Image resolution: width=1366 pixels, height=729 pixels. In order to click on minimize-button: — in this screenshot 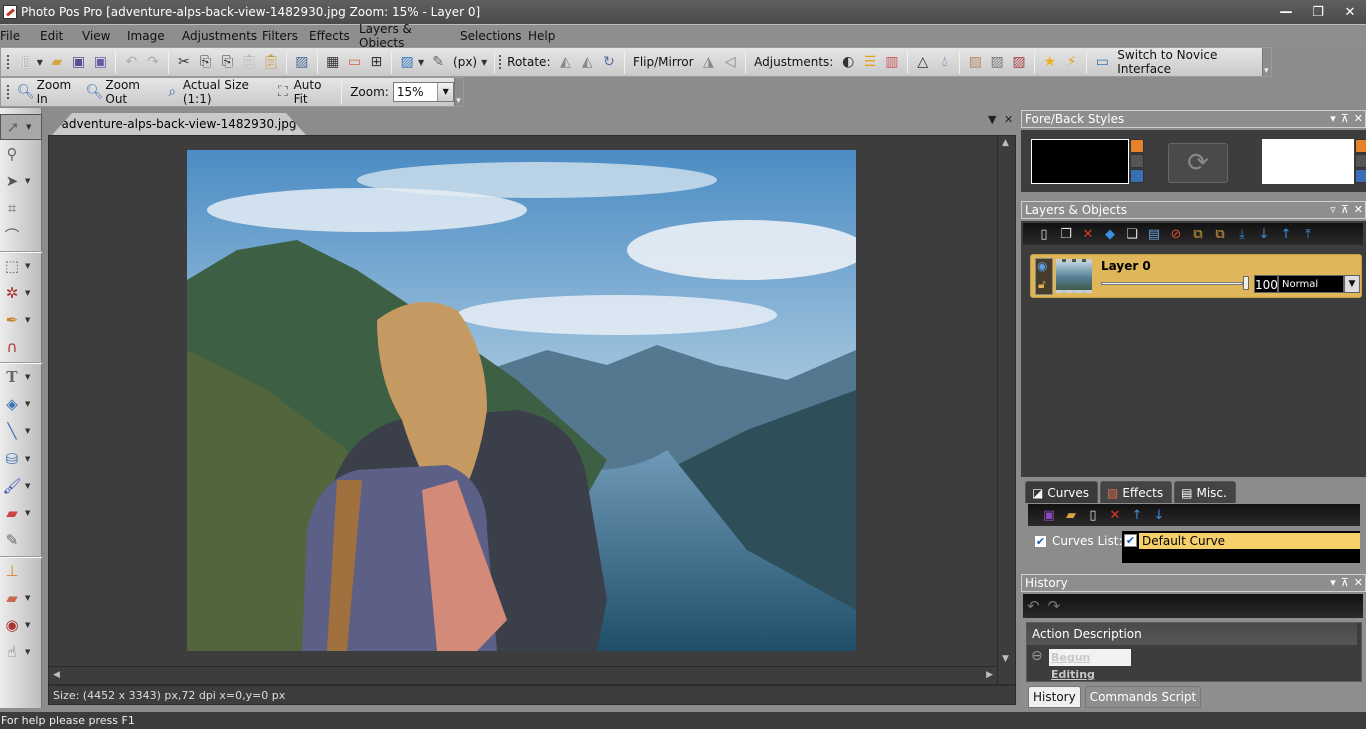, I will do `click(1286, 12)`.